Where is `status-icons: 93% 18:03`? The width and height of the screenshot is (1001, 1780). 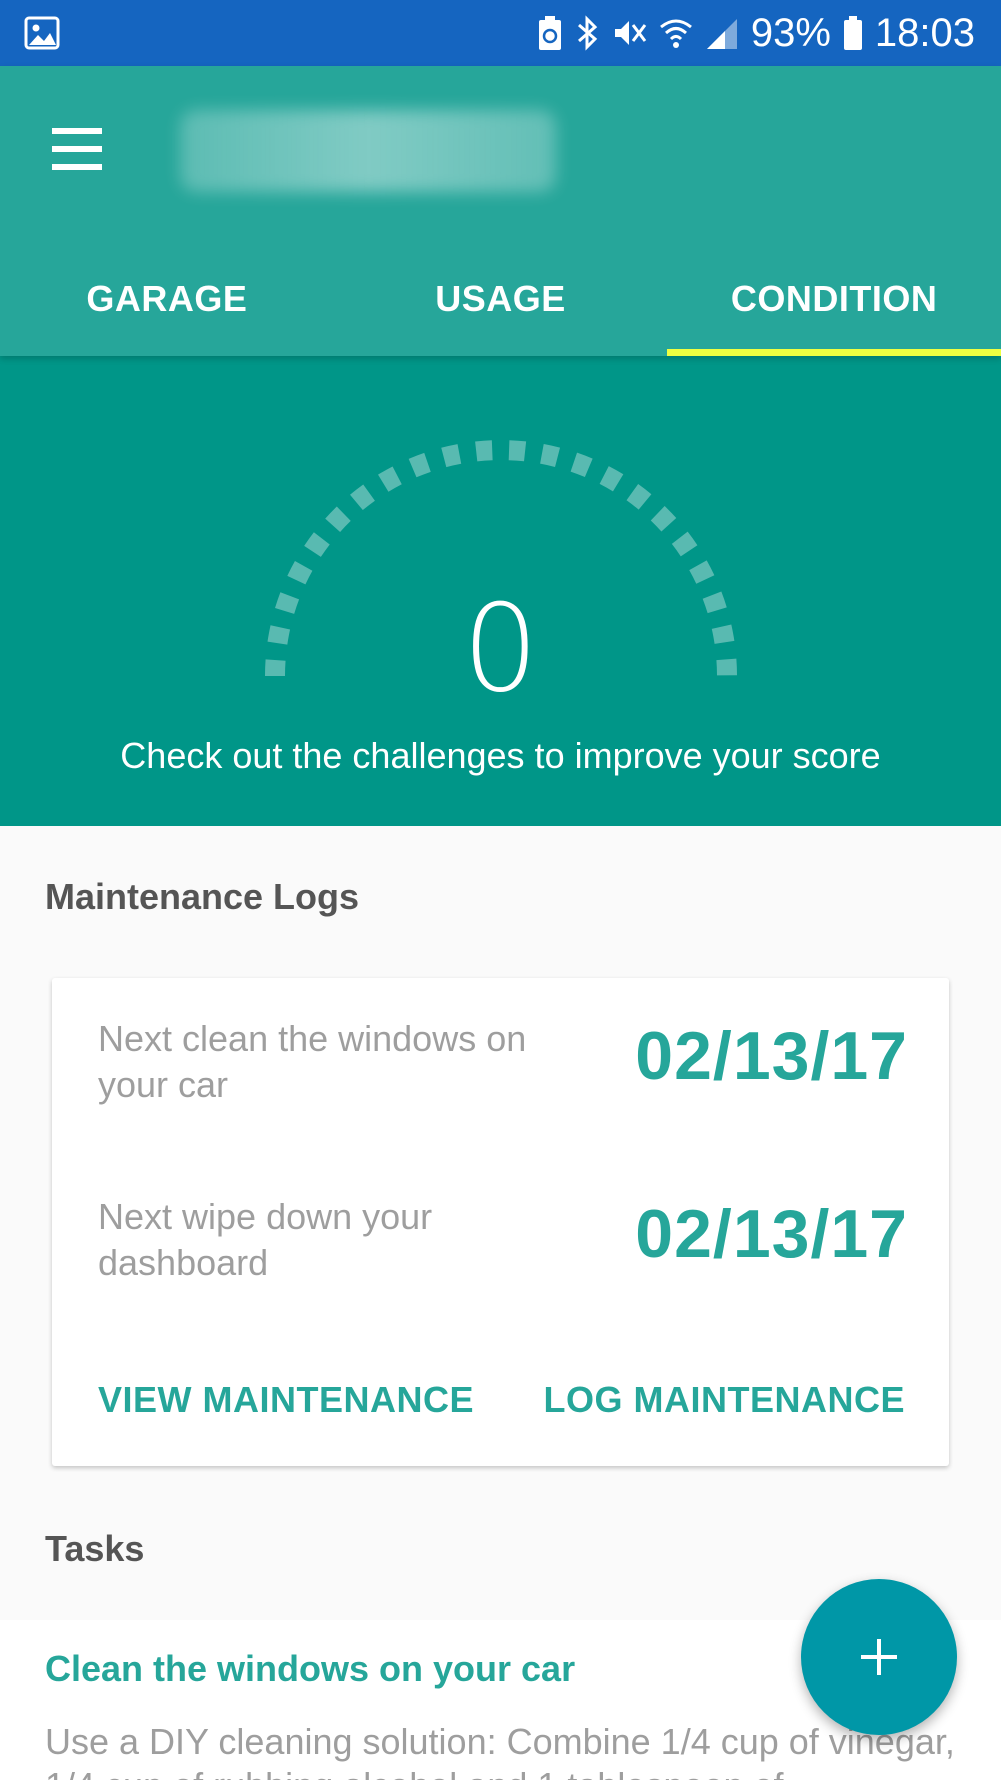 status-icons: 93% 18:03 is located at coordinates (756, 33).